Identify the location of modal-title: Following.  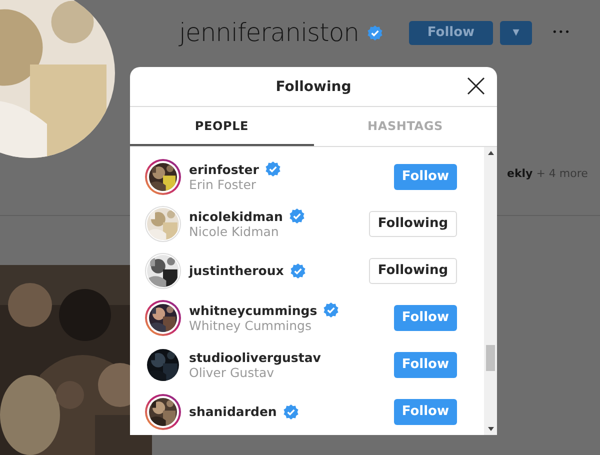
(314, 86).